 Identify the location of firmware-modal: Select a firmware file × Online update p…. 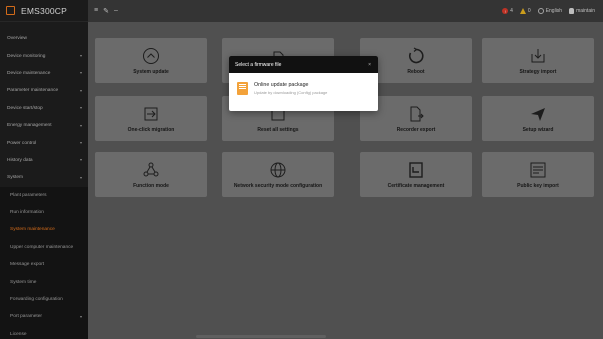
(303, 83).